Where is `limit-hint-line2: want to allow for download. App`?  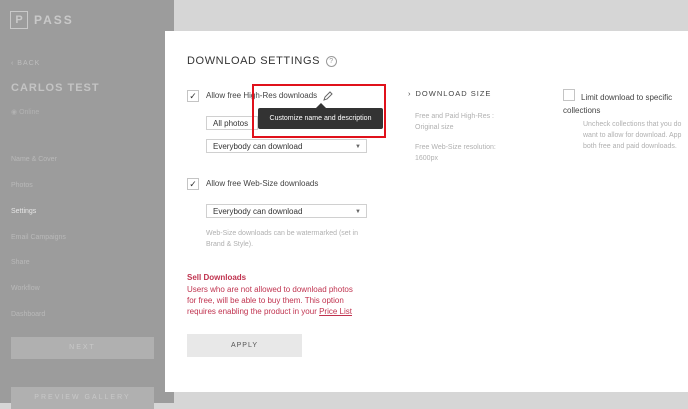
limit-hint-line2: want to allow for download. App is located at coordinates (632, 135).